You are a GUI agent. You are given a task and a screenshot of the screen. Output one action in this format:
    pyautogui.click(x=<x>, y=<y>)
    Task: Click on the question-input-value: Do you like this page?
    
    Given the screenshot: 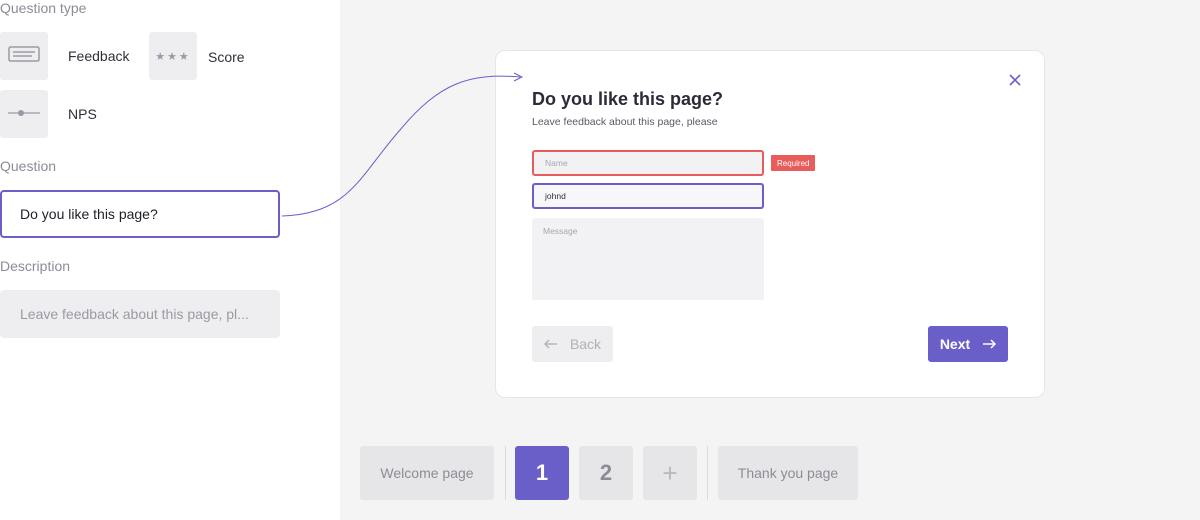 What is the action you would take?
    pyautogui.click(x=89, y=214)
    